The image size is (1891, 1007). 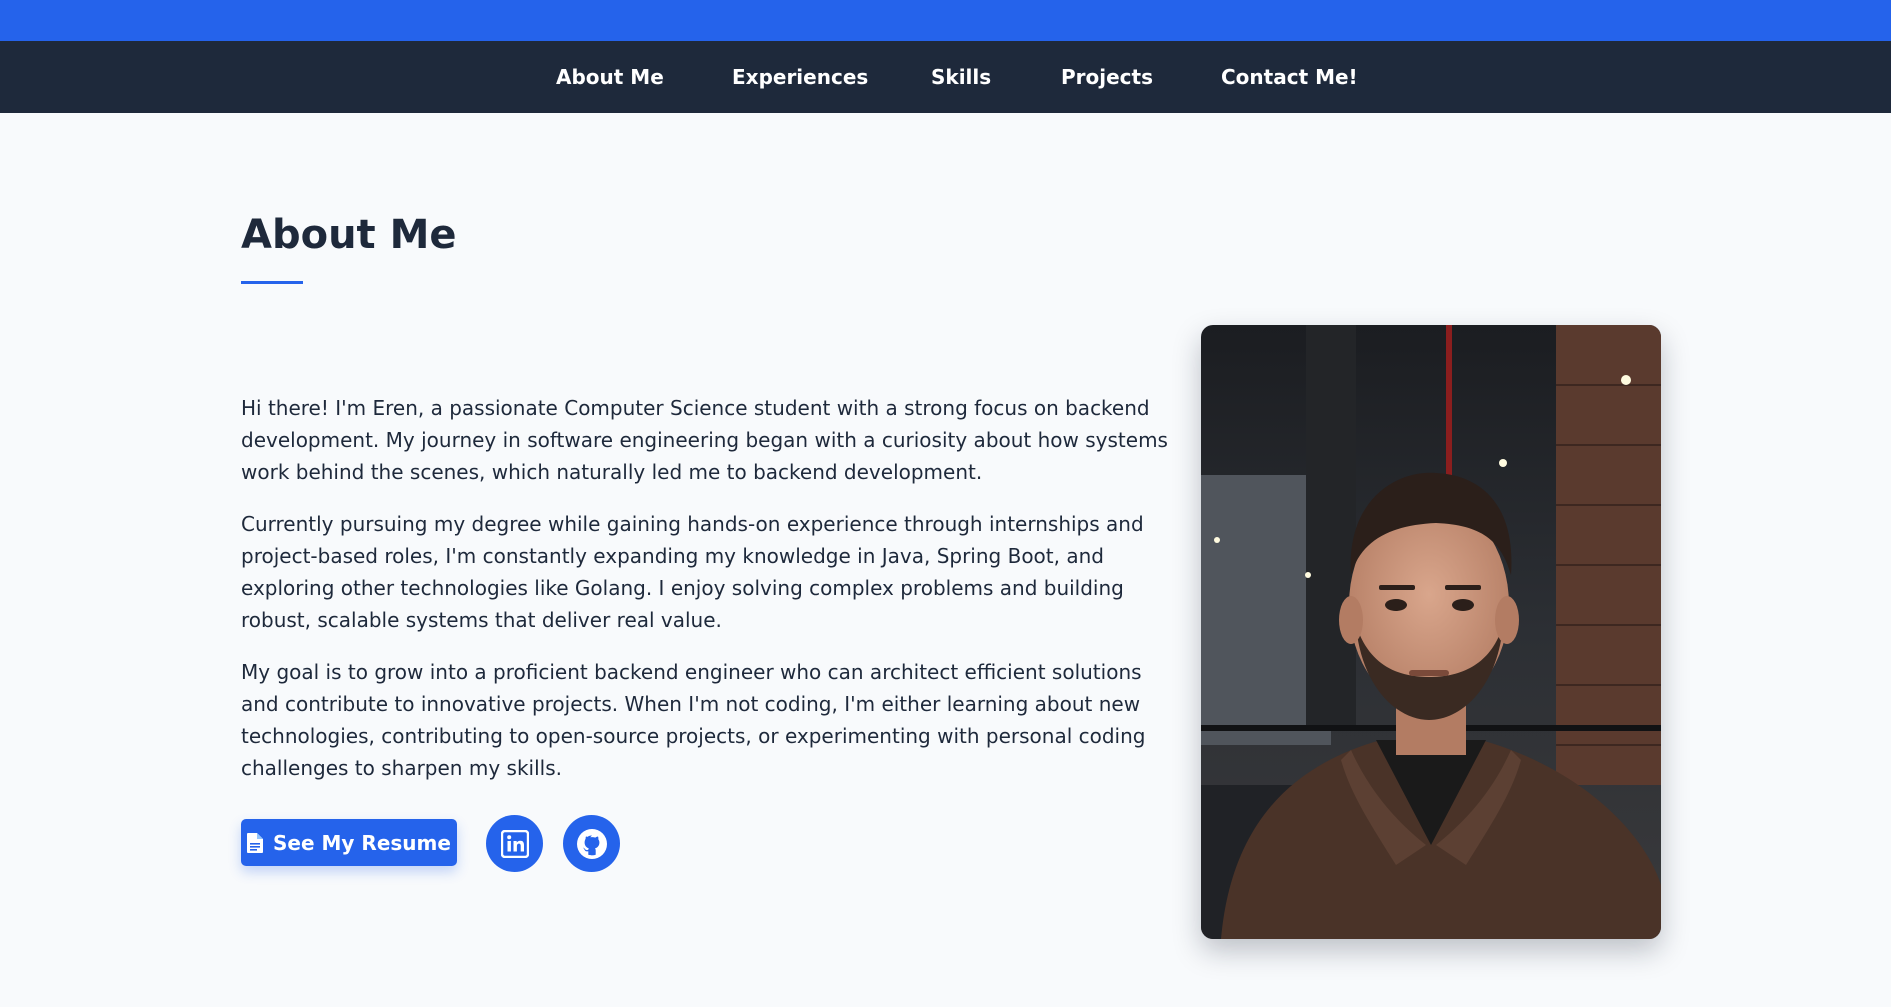 I want to click on linkedin-button, so click(x=514, y=843).